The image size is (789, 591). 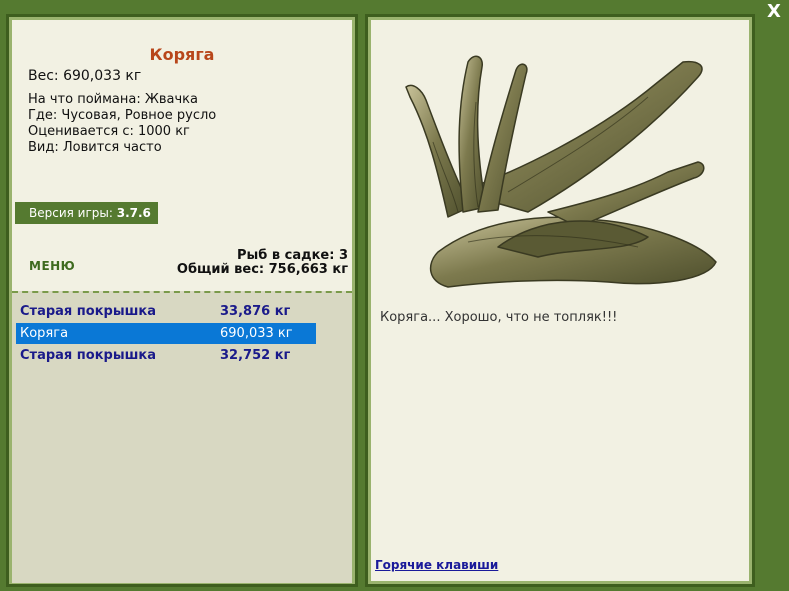 I want to click on close-button: X, so click(x=774, y=12).